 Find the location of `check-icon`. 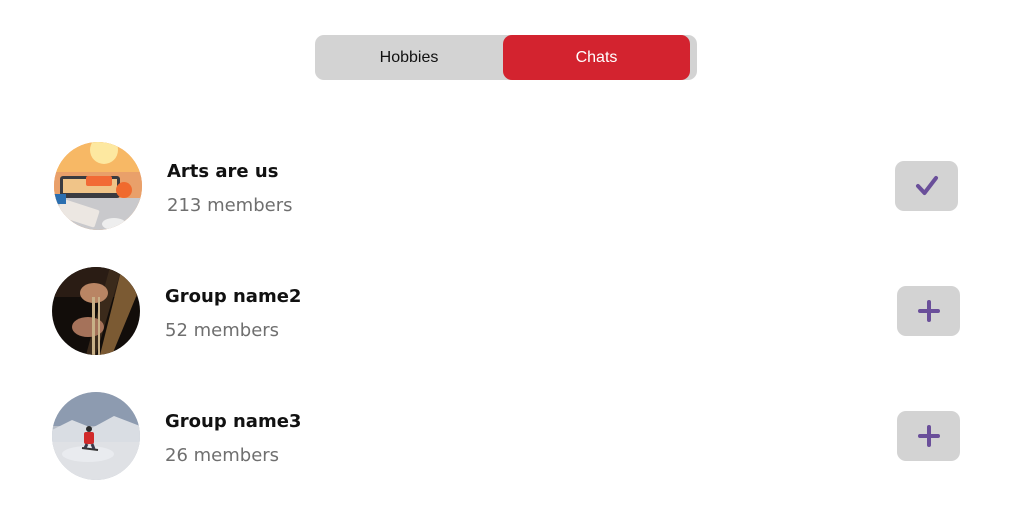

check-icon is located at coordinates (926, 185).